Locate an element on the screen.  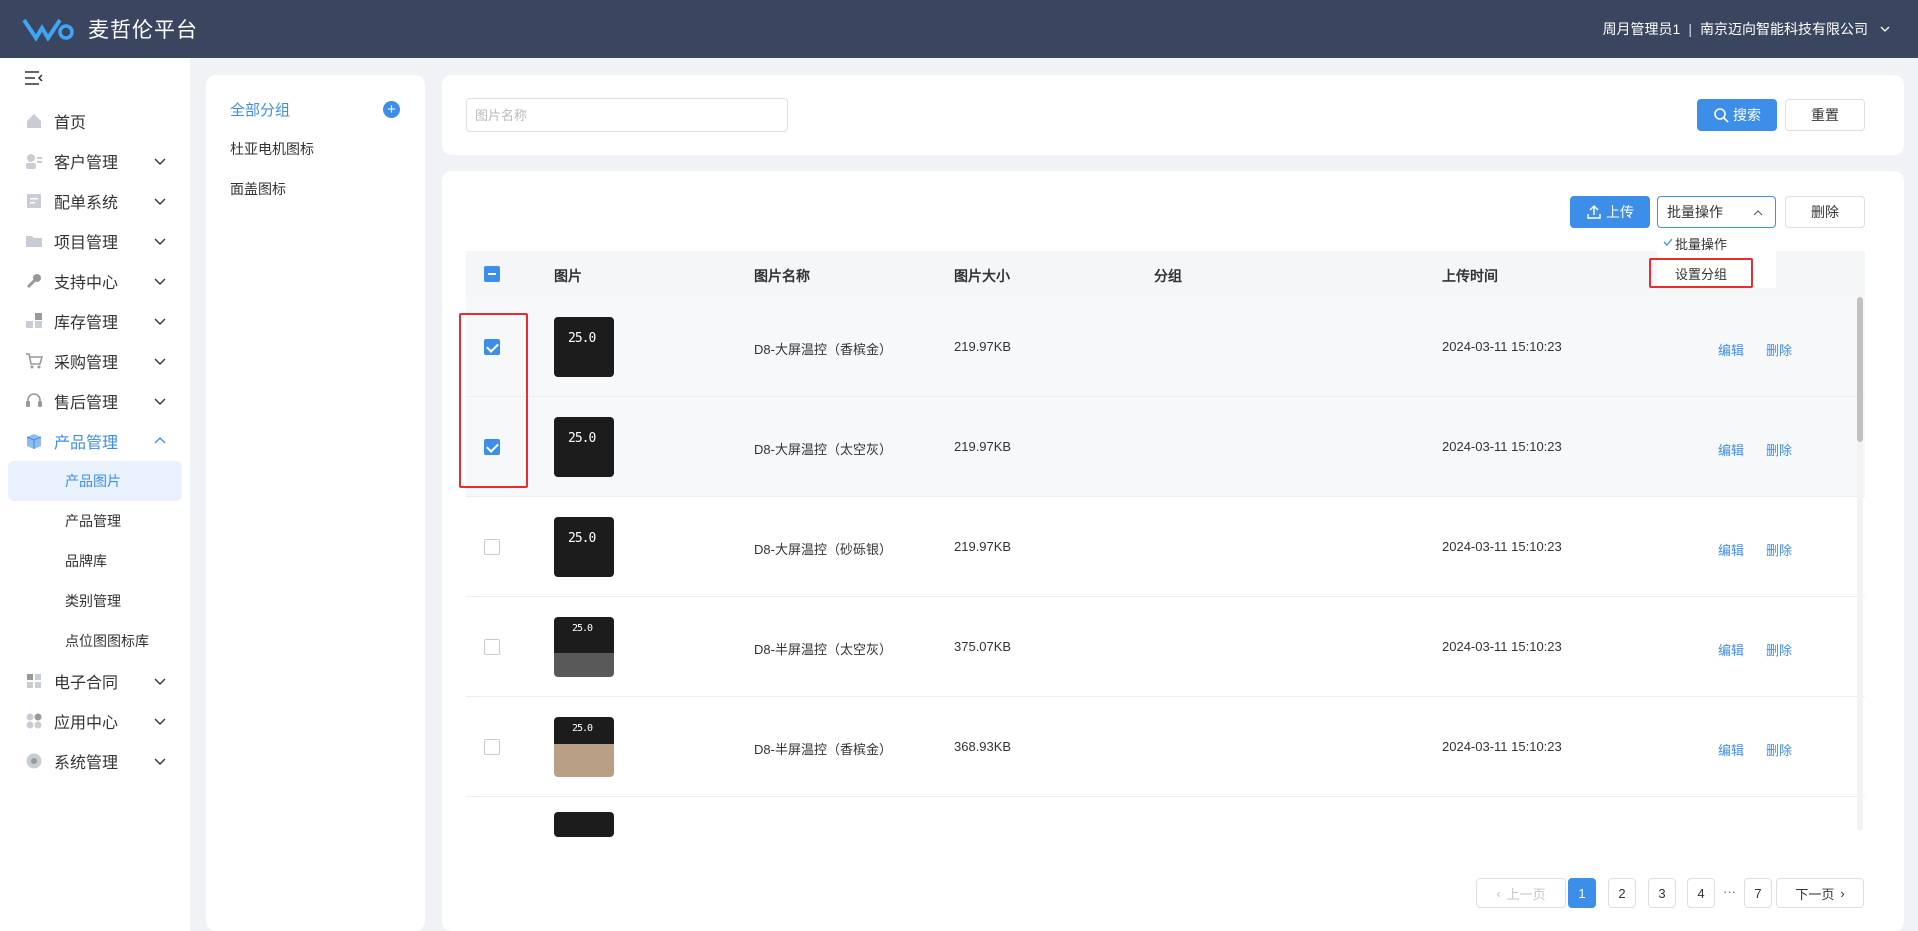
sidebar-subitem-product-images: 产品图片 is located at coordinates (95, 481).